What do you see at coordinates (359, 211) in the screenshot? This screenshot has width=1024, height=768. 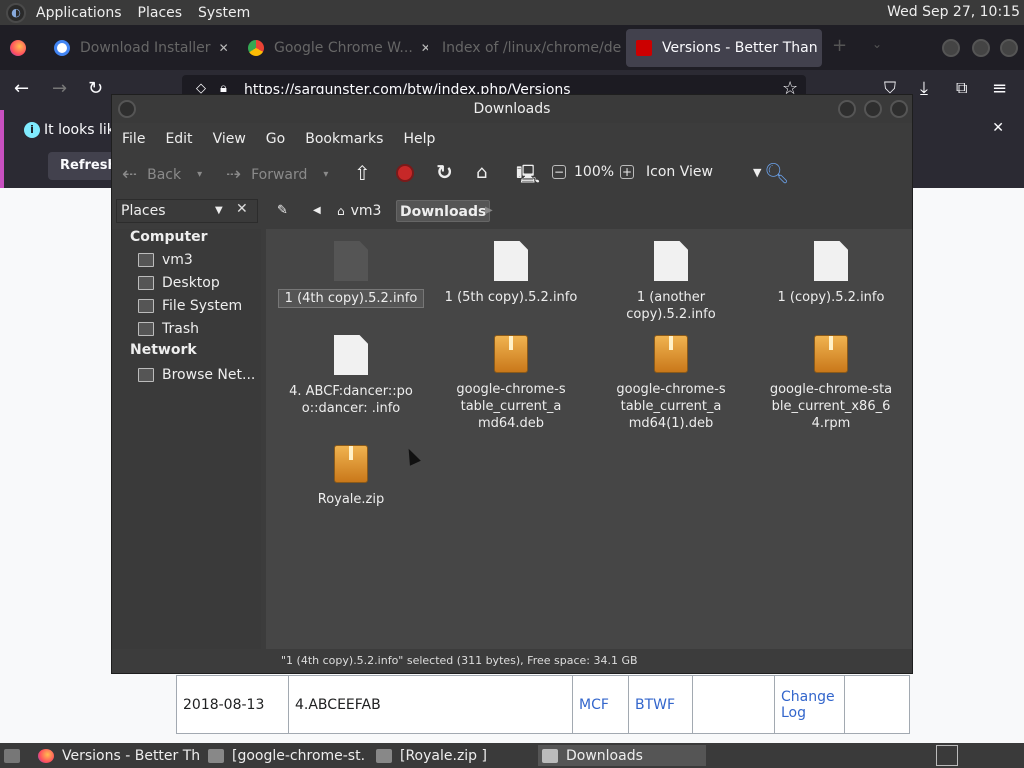 I see `breadcrumb-vm3: ⌂ vm3` at bounding box center [359, 211].